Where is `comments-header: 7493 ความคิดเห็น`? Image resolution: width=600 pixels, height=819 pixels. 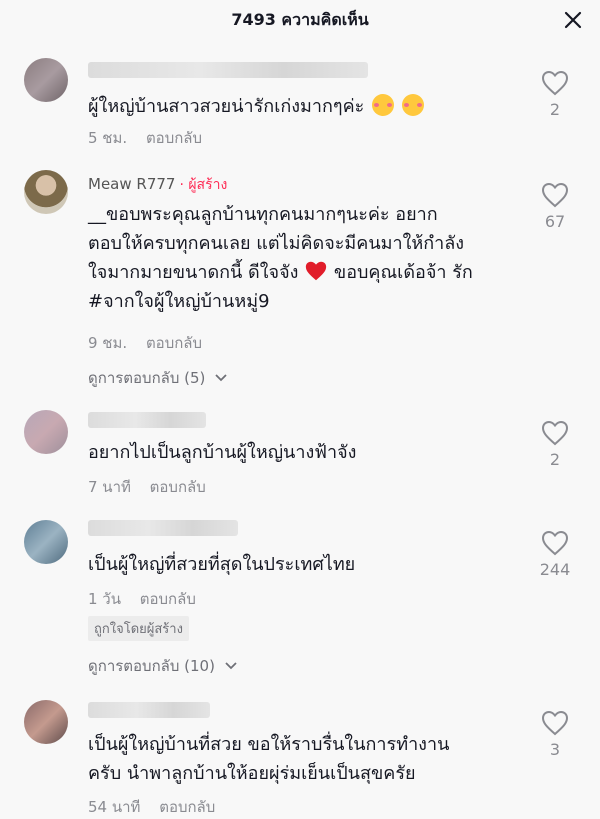 comments-header: 7493 ความคิดเห็น is located at coordinates (300, 20).